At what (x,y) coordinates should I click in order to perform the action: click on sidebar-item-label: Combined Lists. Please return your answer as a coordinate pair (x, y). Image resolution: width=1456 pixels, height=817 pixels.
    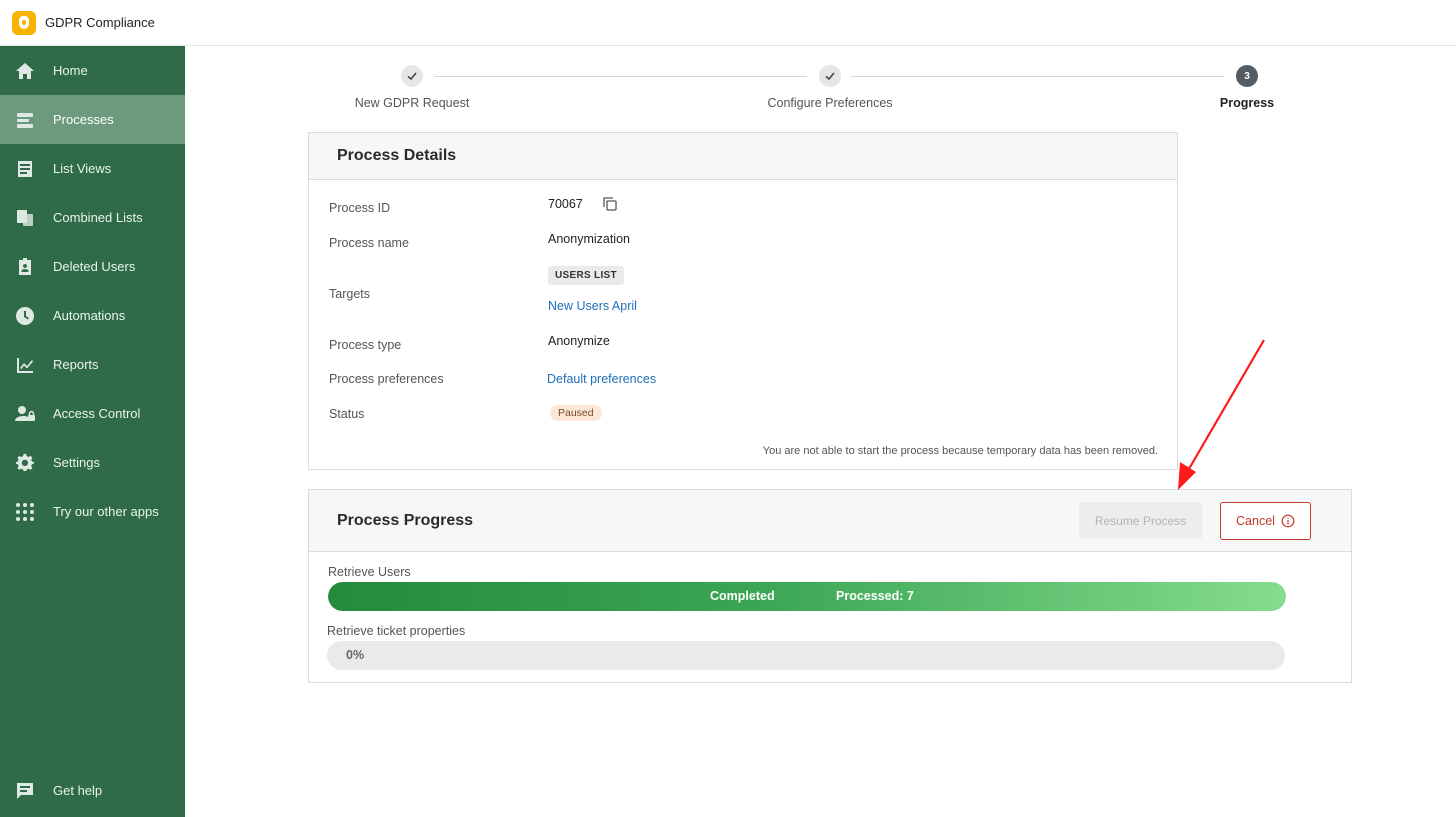
    Looking at the image, I should click on (98, 217).